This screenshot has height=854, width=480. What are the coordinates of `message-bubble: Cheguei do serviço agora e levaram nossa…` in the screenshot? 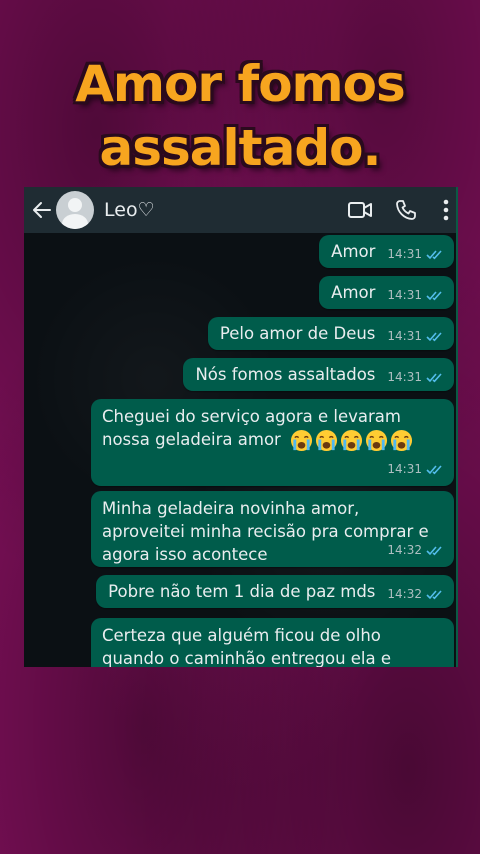 It's located at (272, 442).